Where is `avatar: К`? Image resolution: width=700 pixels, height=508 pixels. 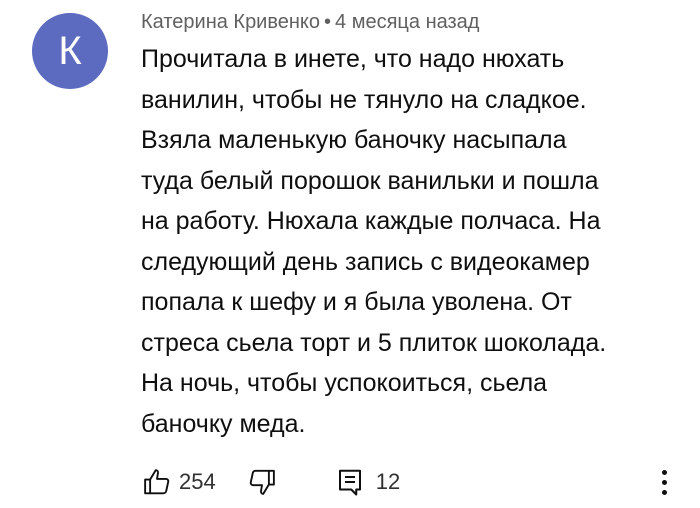
avatar: К is located at coordinates (70, 51).